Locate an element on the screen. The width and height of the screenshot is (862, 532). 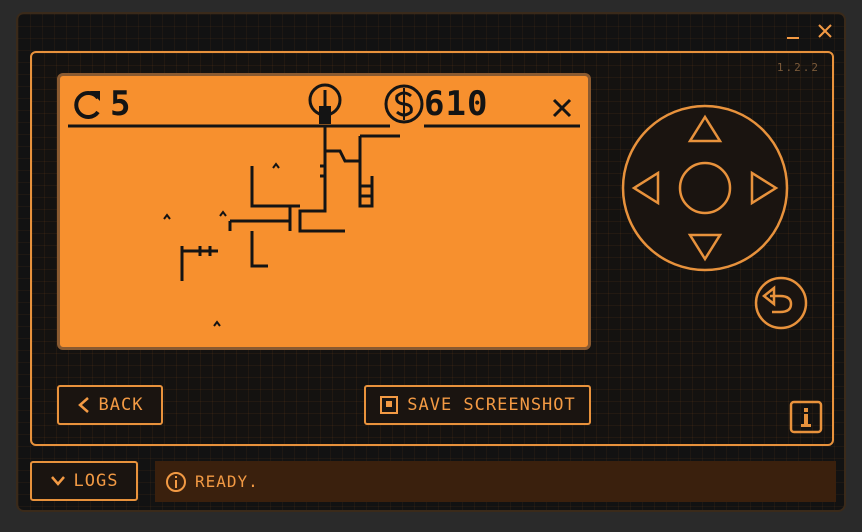
close-icon is located at coordinates (825, 31).